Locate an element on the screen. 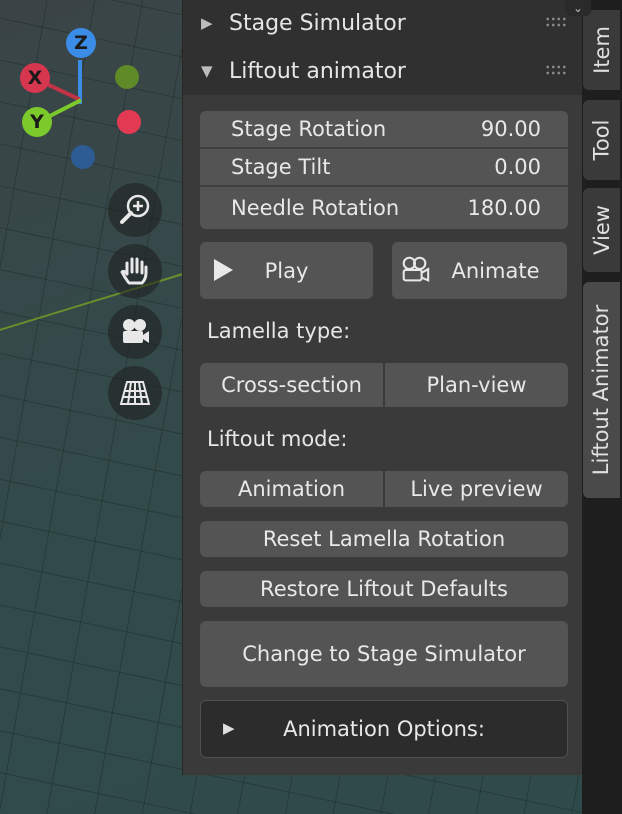 Image resolution: width=622 pixels, height=814 pixels. chevron-down-icon: ⌄ is located at coordinates (578, 8).